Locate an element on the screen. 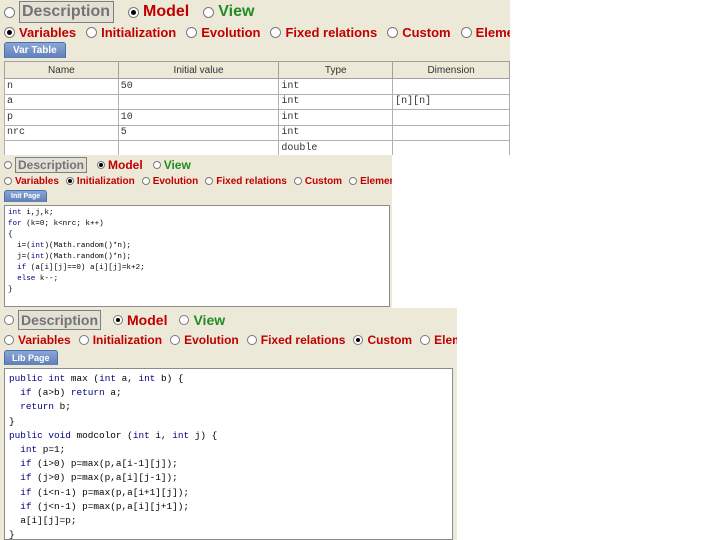  cell-name: a is located at coordinates (61, 101).